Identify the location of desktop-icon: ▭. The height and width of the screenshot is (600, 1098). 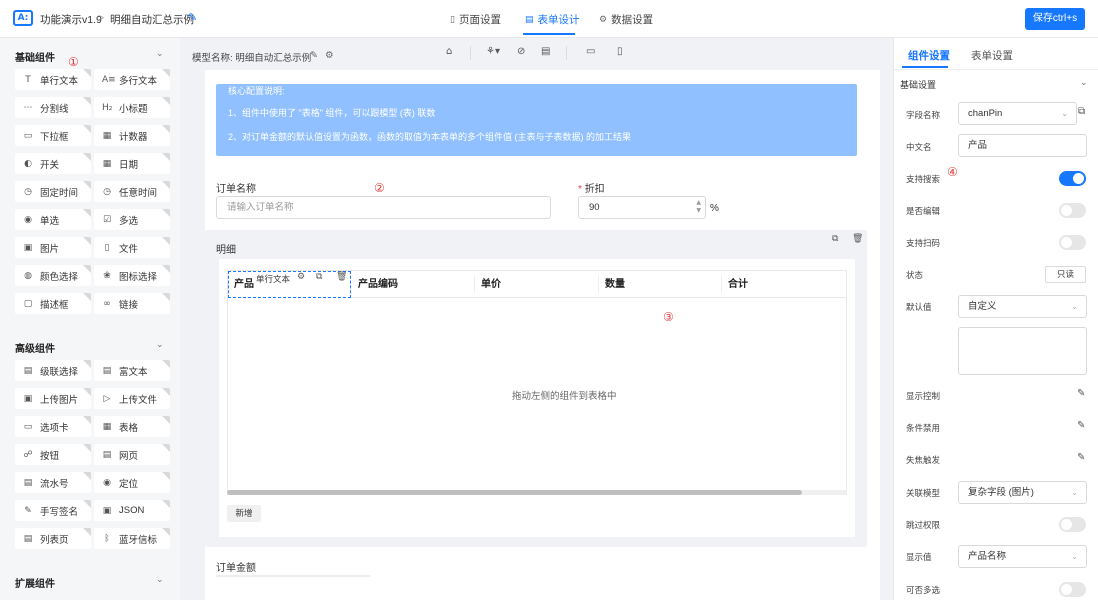
(590, 51).